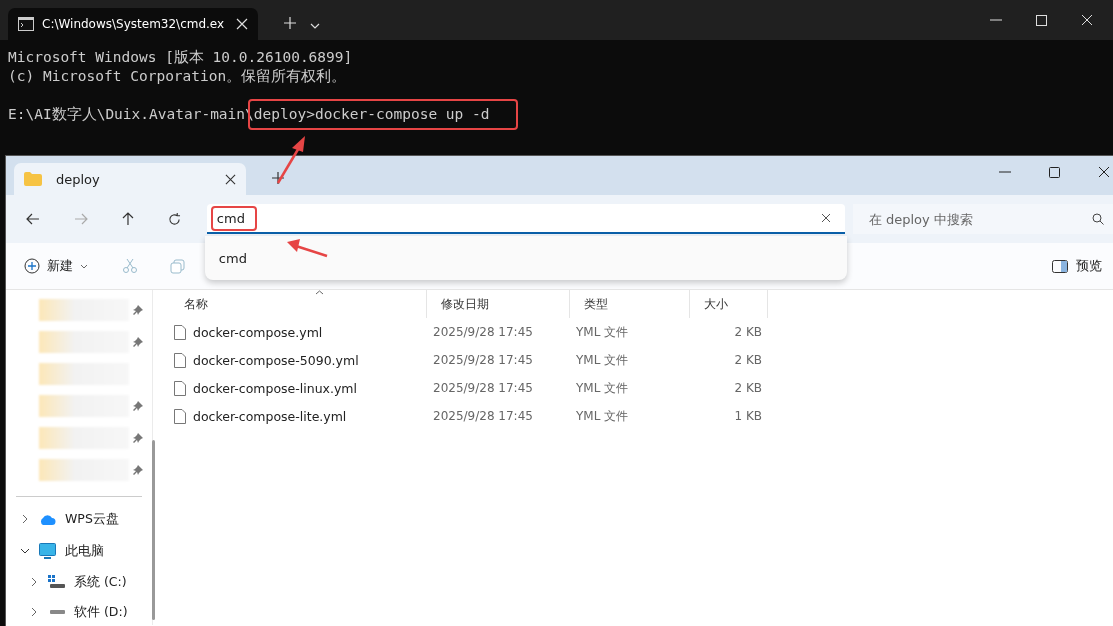 The width and height of the screenshot is (1113, 626). Describe the element at coordinates (982, 219) in the screenshot. I see `search-field: 在 deploy 中搜索` at that location.